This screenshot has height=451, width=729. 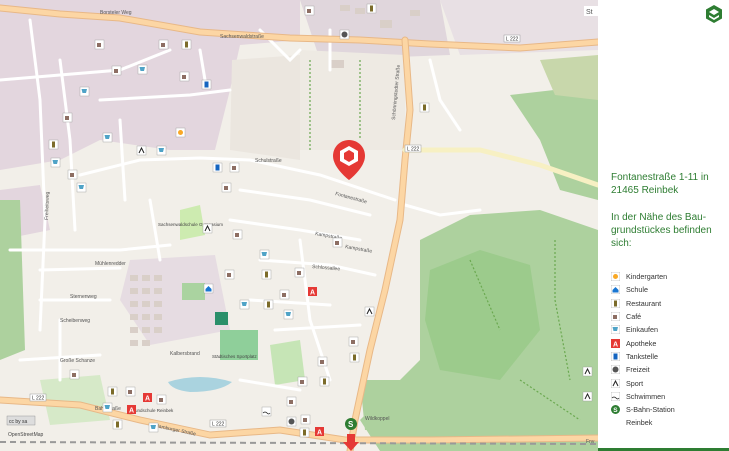 What do you see at coordinates (591, 11) in the screenshot?
I see `map-corner-label: St` at bounding box center [591, 11].